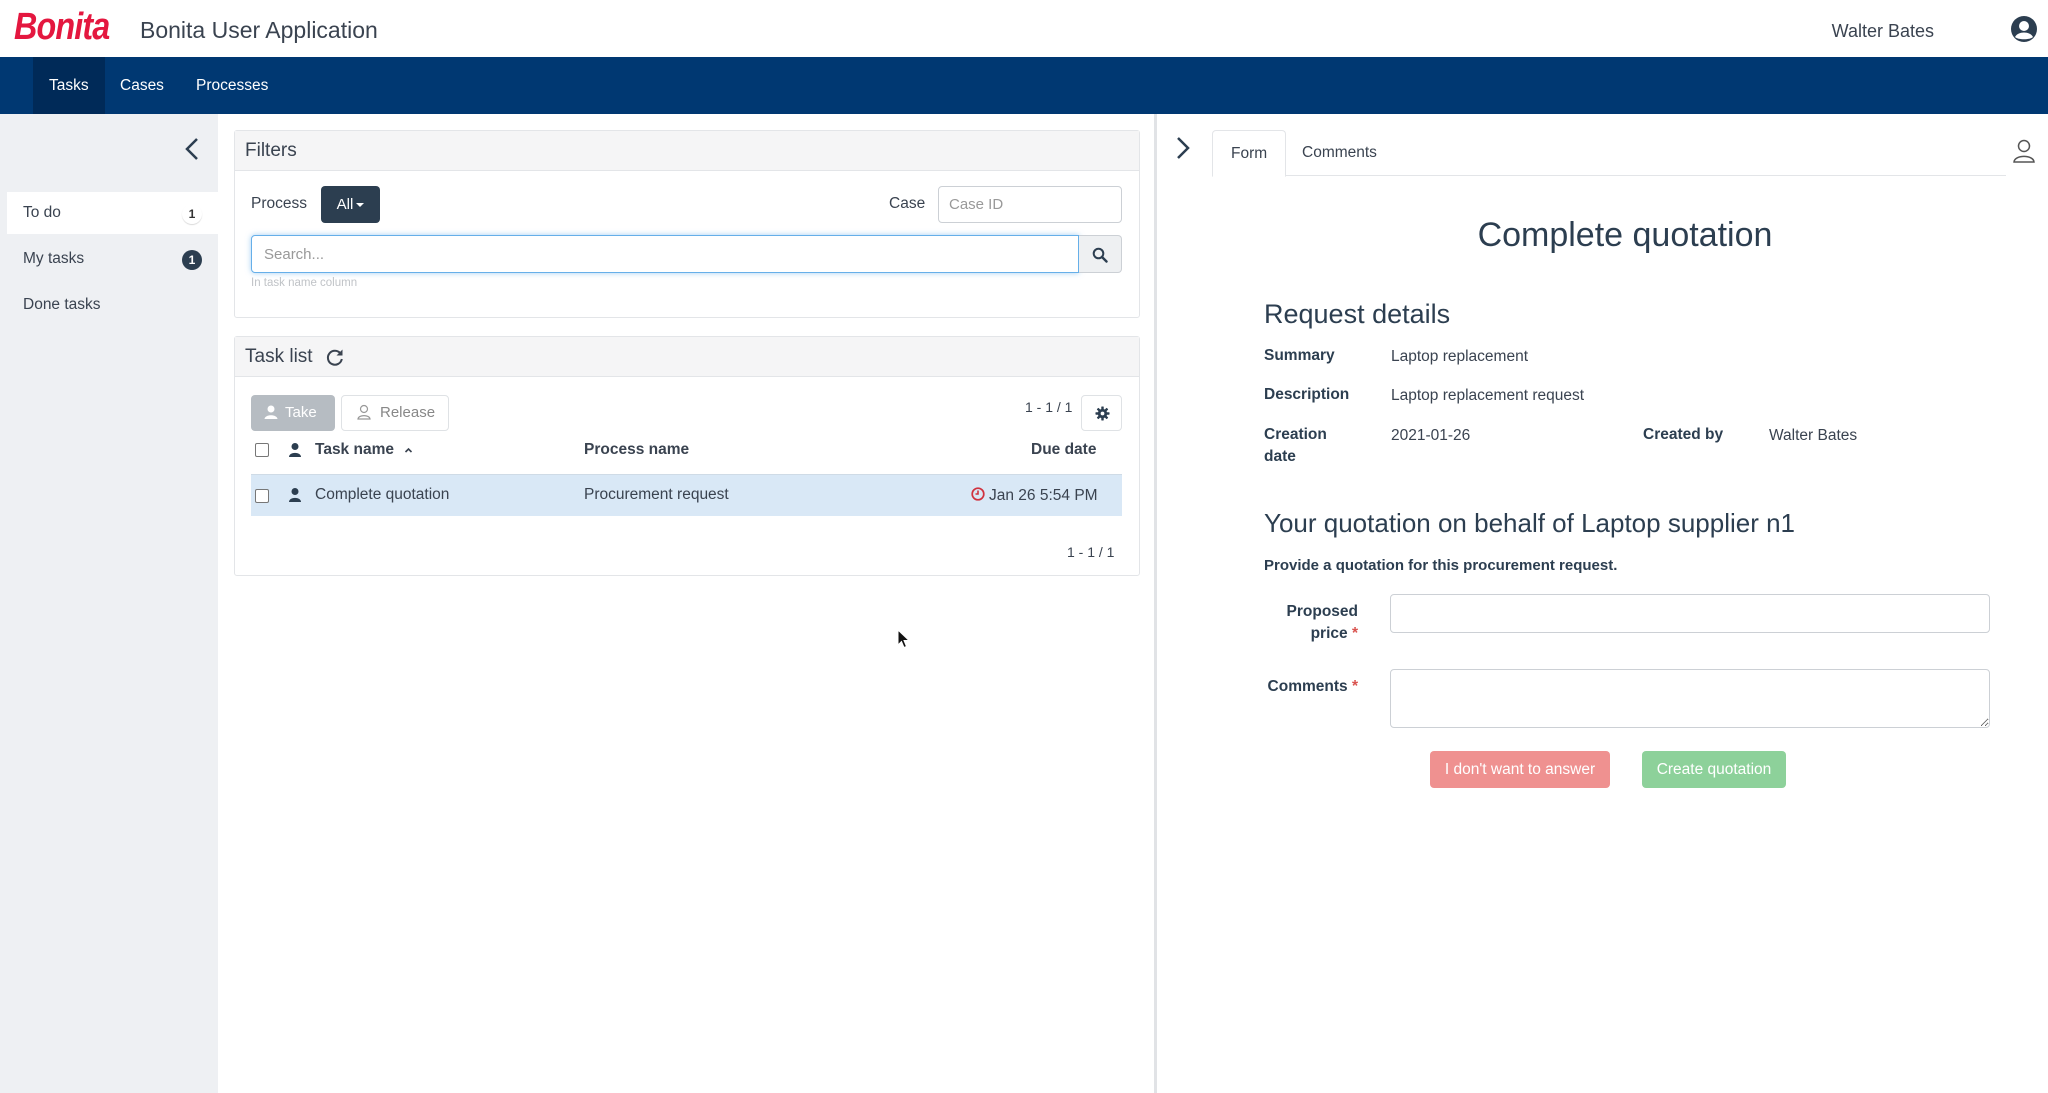 This screenshot has height=1093, width=2048. I want to click on nav-tab-tasks: Tasks, so click(69, 85).